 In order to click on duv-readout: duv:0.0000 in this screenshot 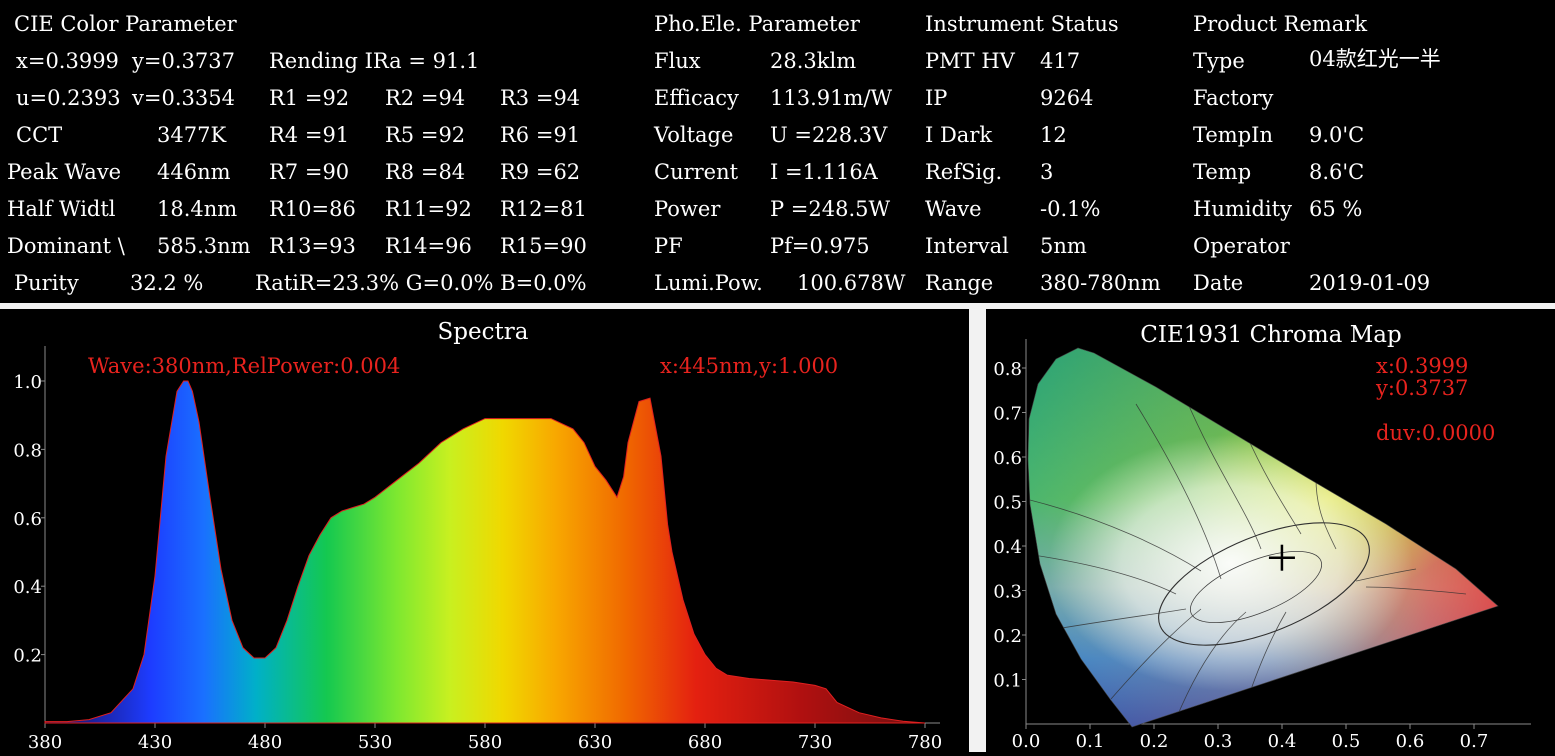, I will do `click(1435, 433)`.